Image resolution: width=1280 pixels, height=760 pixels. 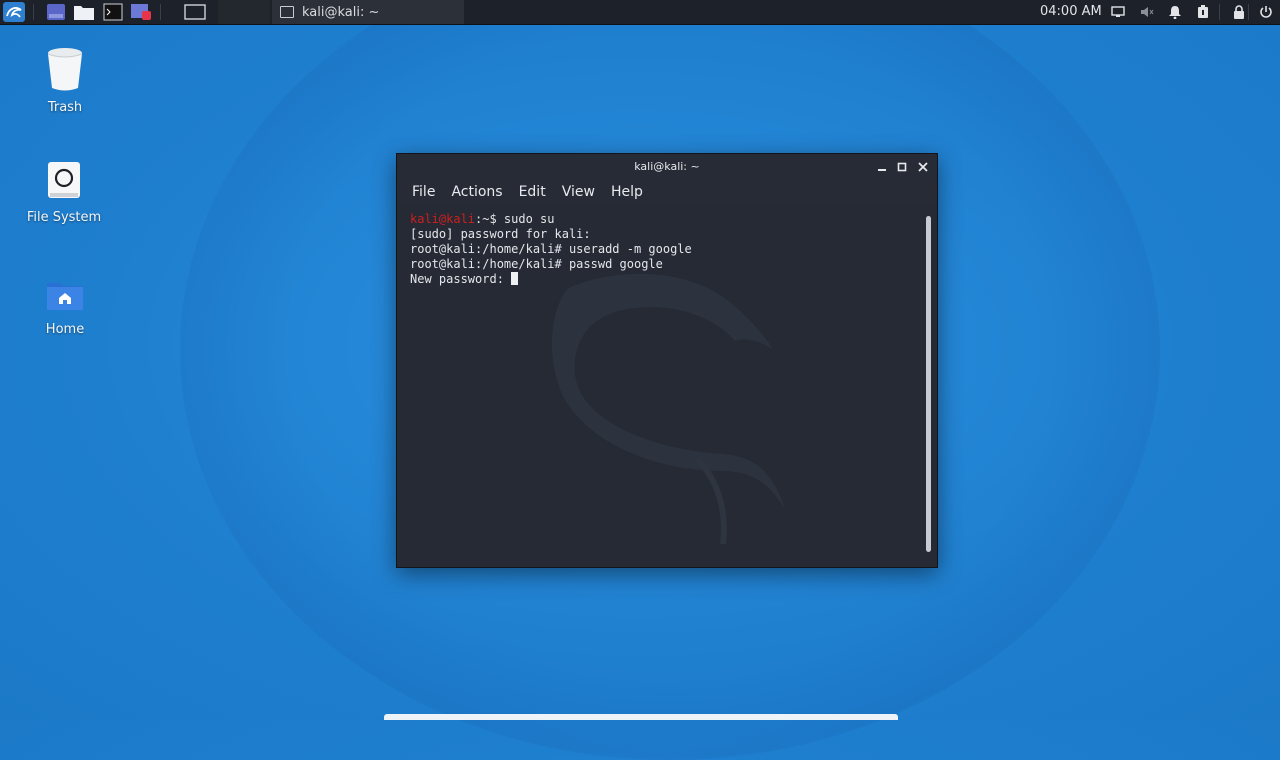 I want to click on desktop-icon-trash: Trash, so click(x=65, y=80).